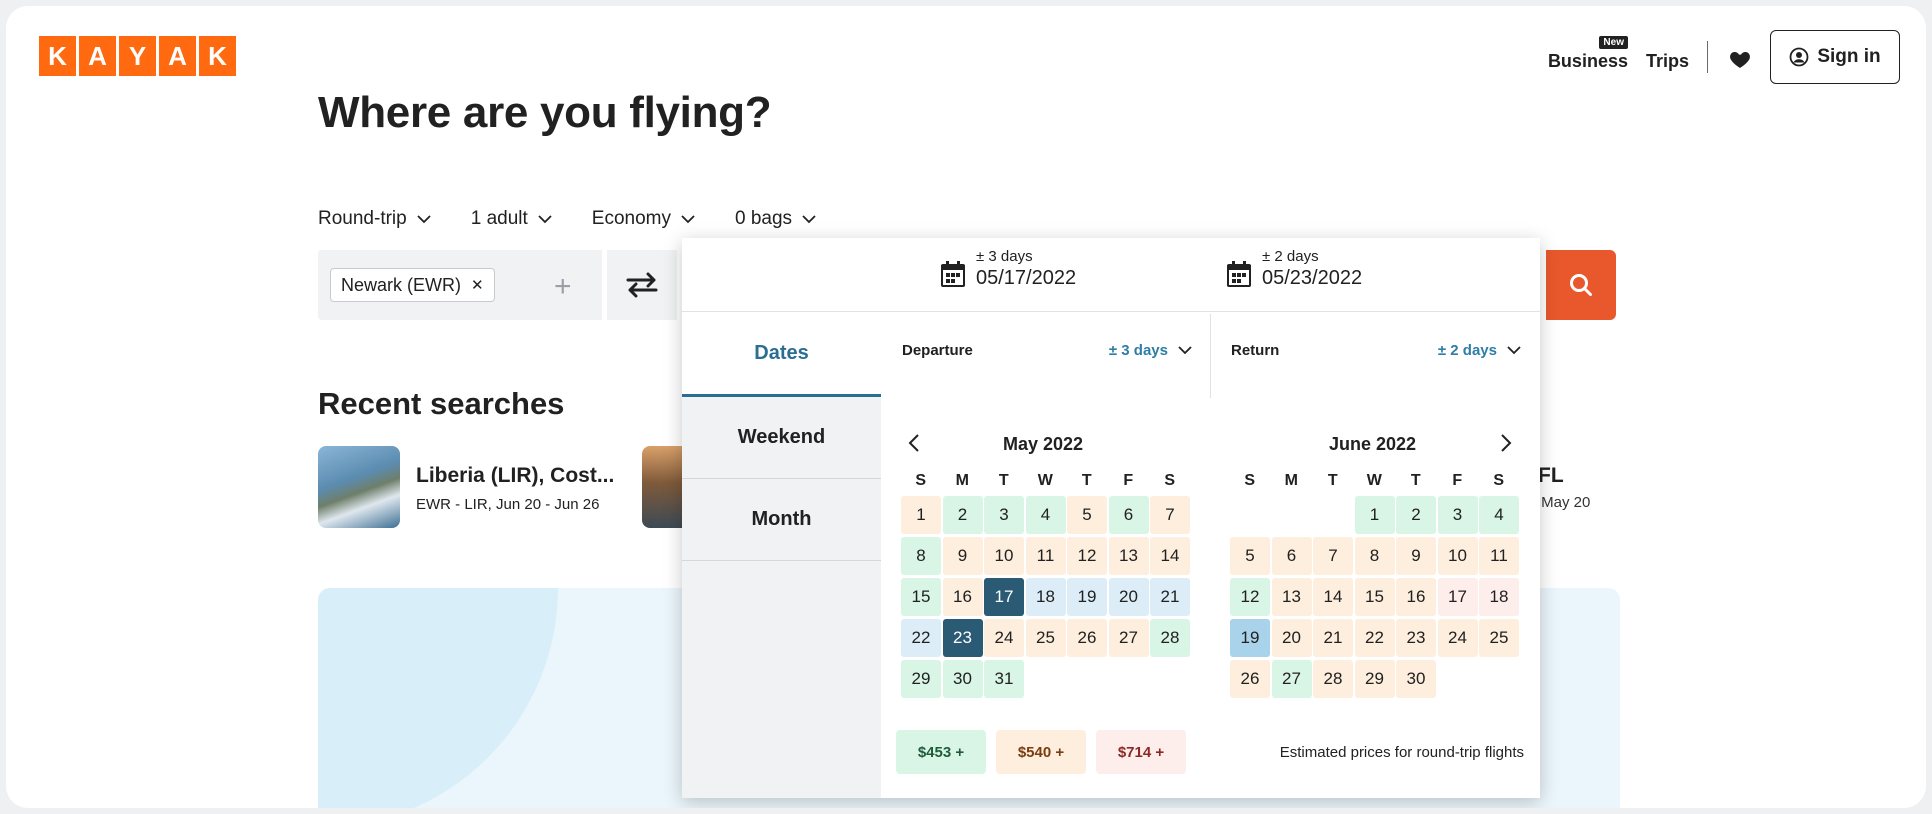 Image resolution: width=1932 pixels, height=814 pixels. I want to click on new-badge: New, so click(1613, 42).